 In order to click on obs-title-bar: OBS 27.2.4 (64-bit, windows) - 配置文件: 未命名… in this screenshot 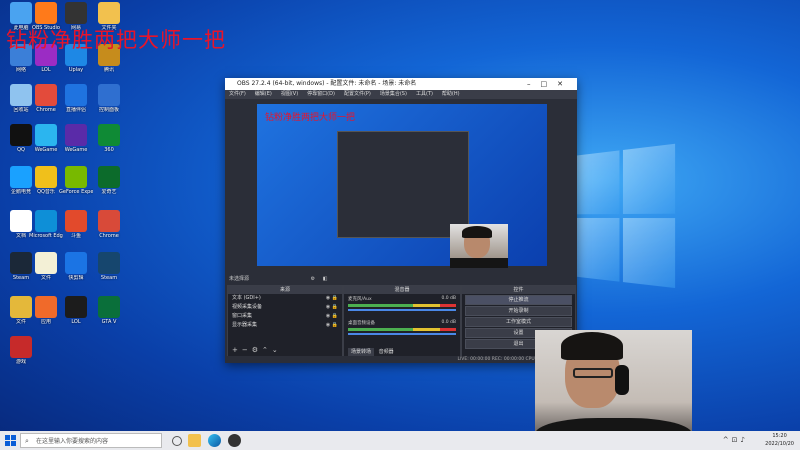, I will do `click(401, 84)`.